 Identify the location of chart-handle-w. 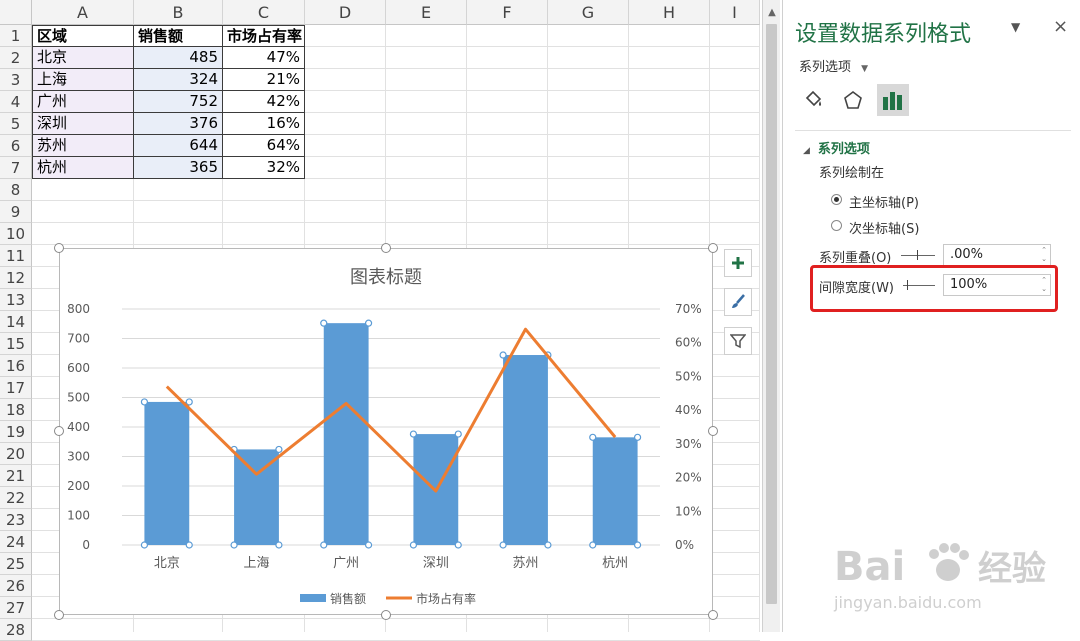
(59, 431).